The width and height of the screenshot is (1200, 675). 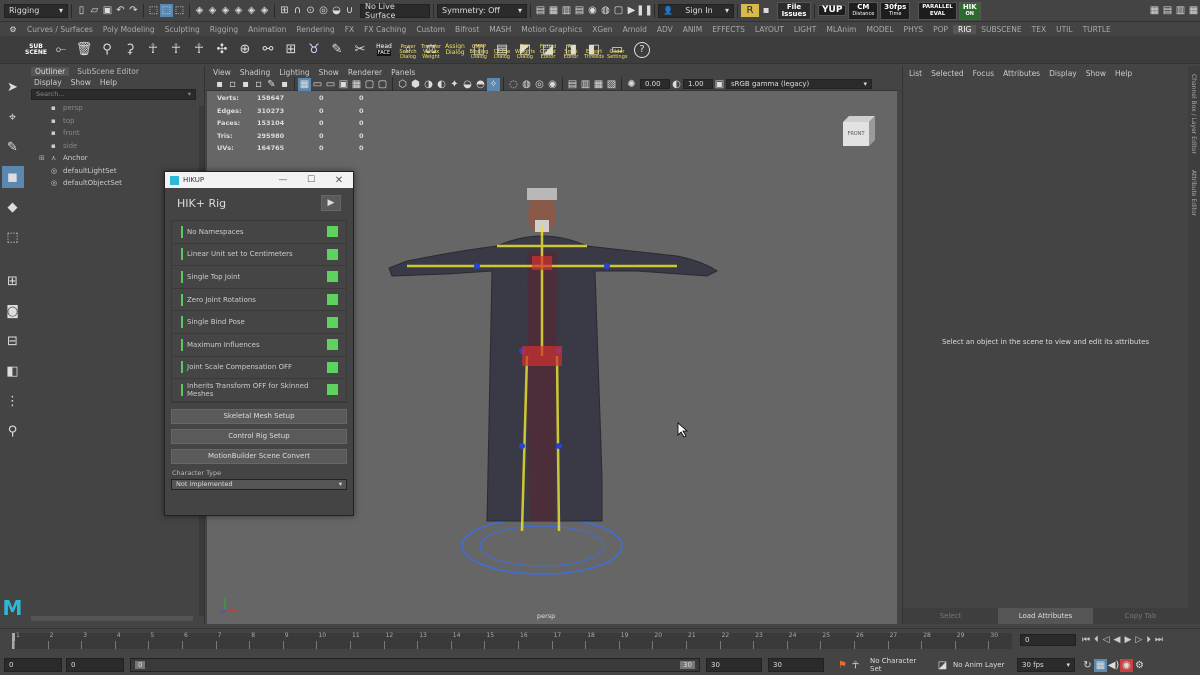 I want to click on menu-panels: Panels, so click(x=403, y=72).